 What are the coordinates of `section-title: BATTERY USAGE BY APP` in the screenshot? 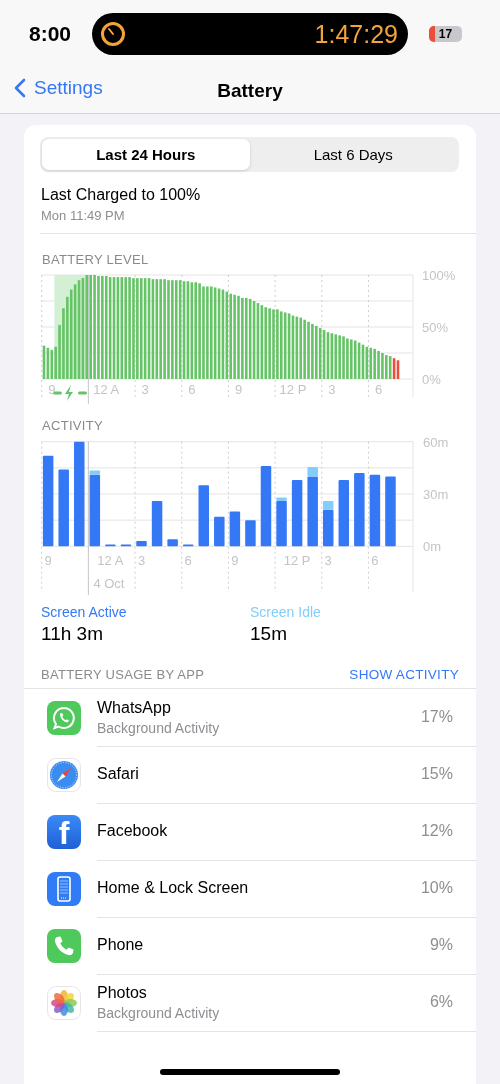 It's located at (123, 674).